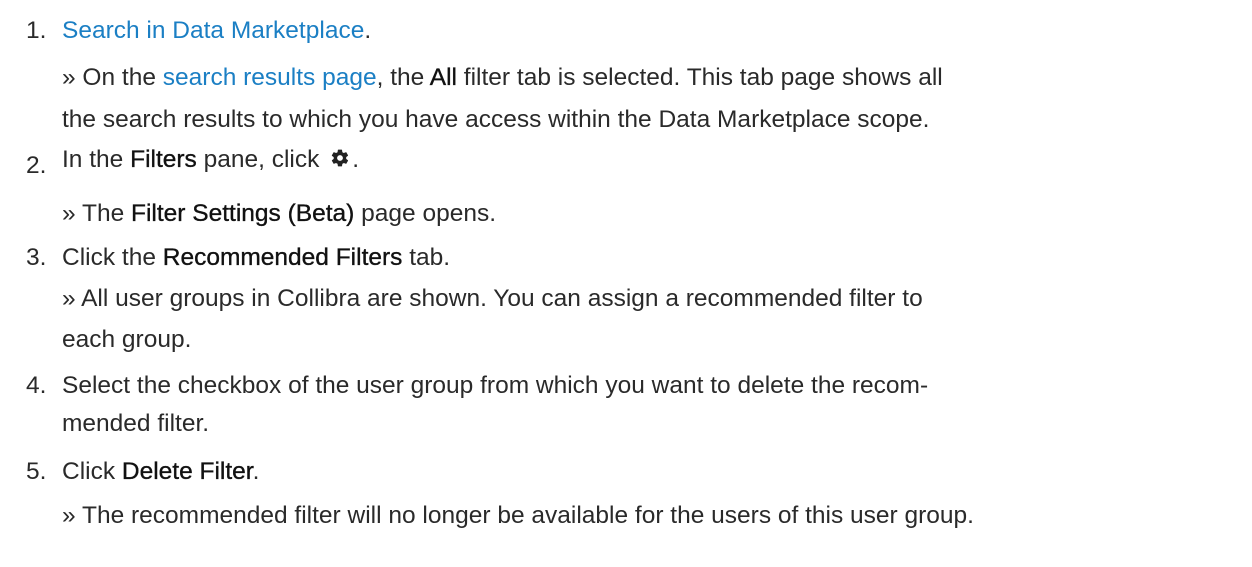 Image resolution: width=1252 pixels, height=567 pixels. I want to click on result-text: » The Filter Settings (Beta) page opens., so click(279, 213).